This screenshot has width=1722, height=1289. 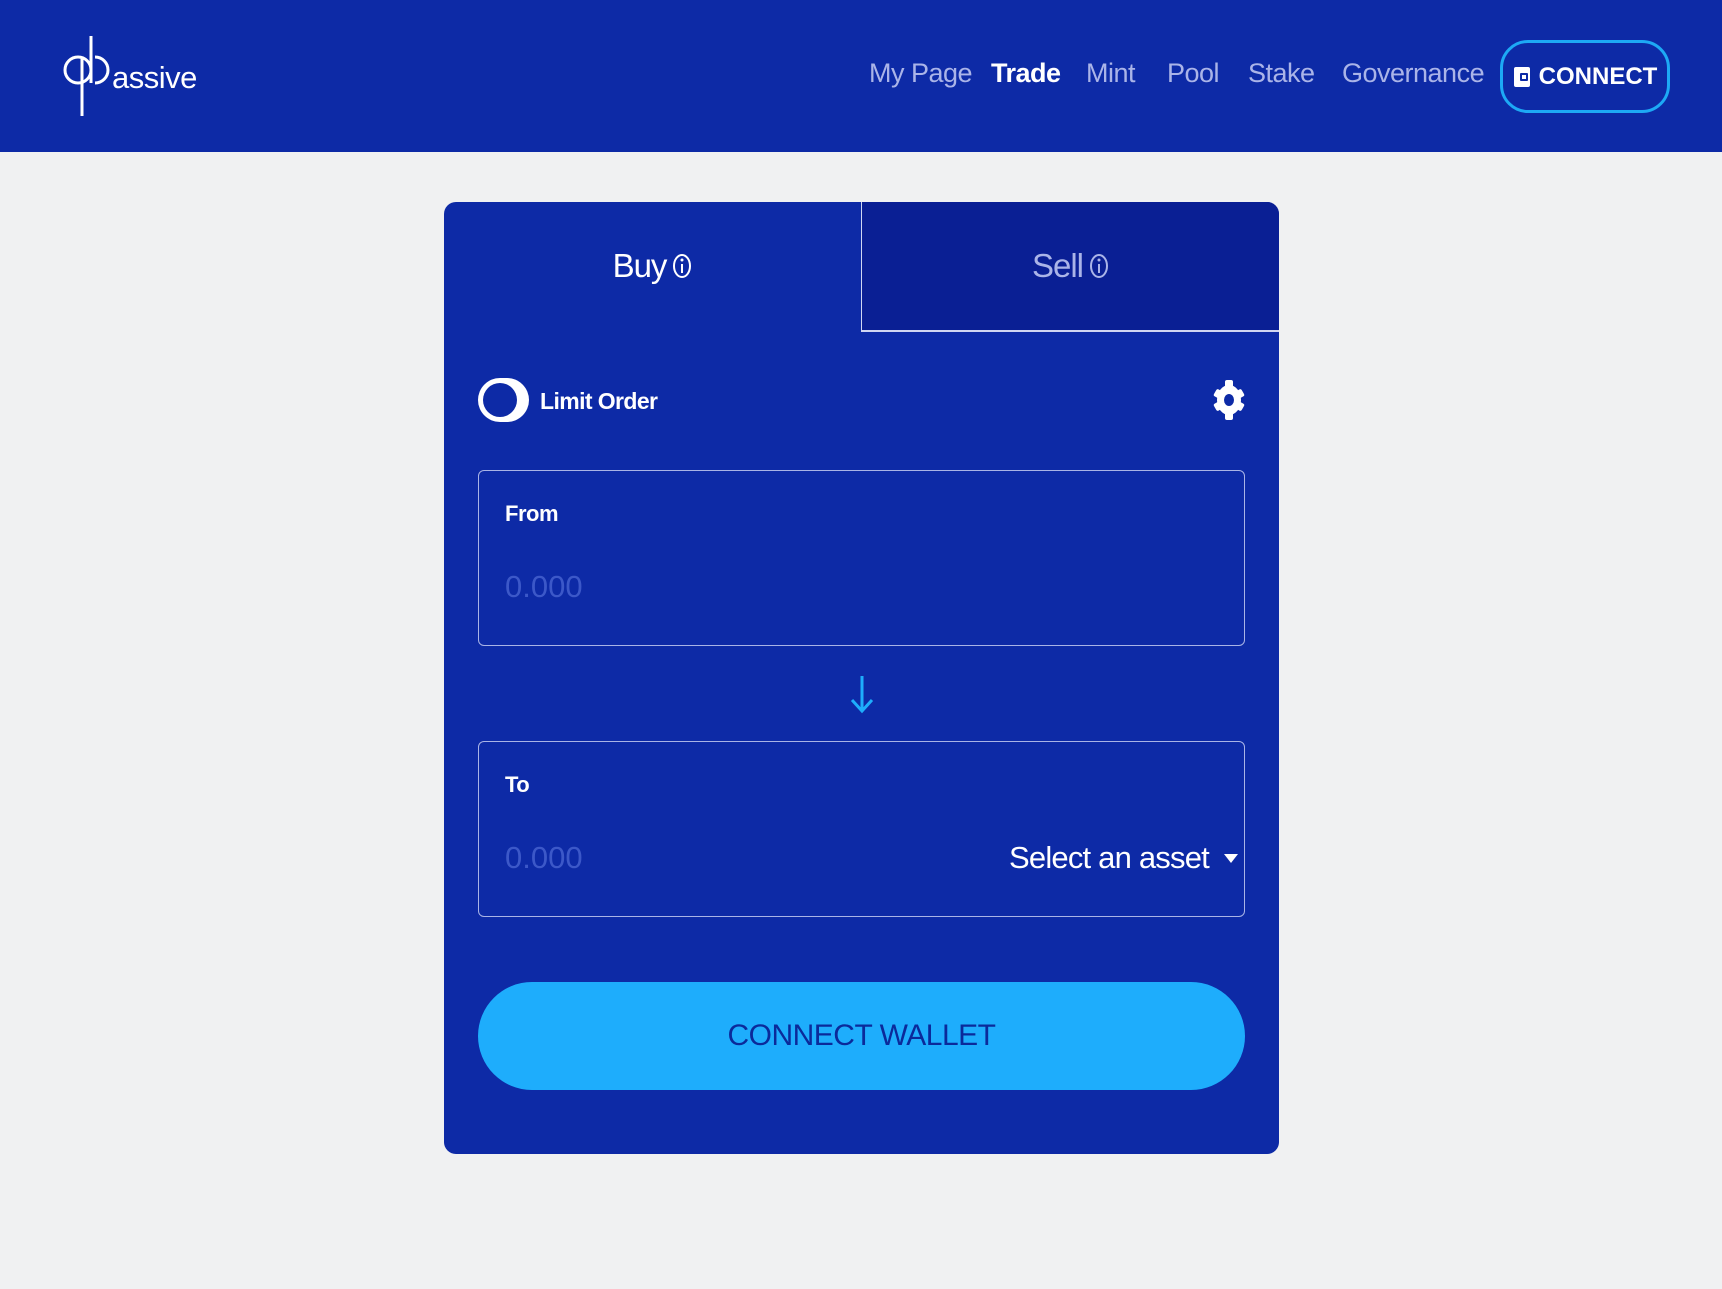 I want to click on tab-sell: Sell, so click(x=1070, y=267).